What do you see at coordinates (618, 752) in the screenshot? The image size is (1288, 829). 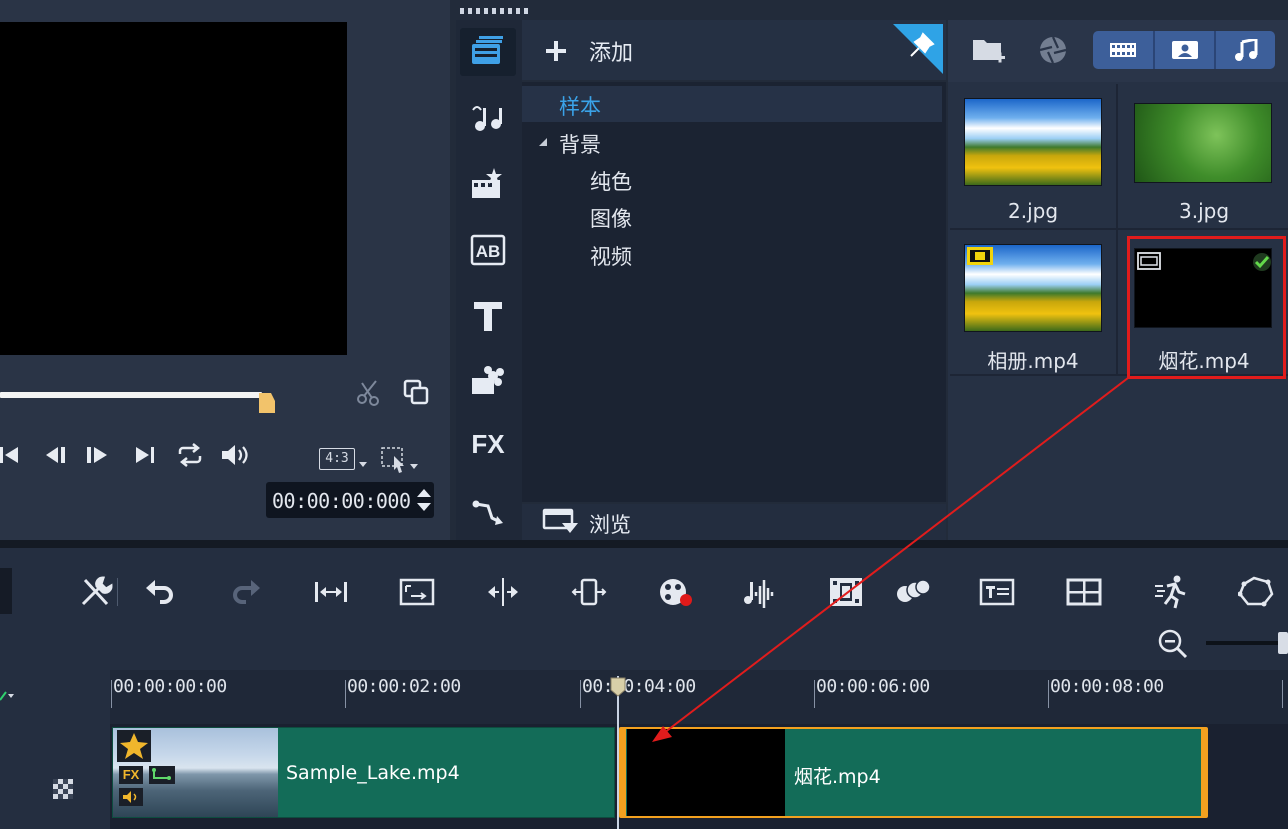 I see `playhead-line` at bounding box center [618, 752].